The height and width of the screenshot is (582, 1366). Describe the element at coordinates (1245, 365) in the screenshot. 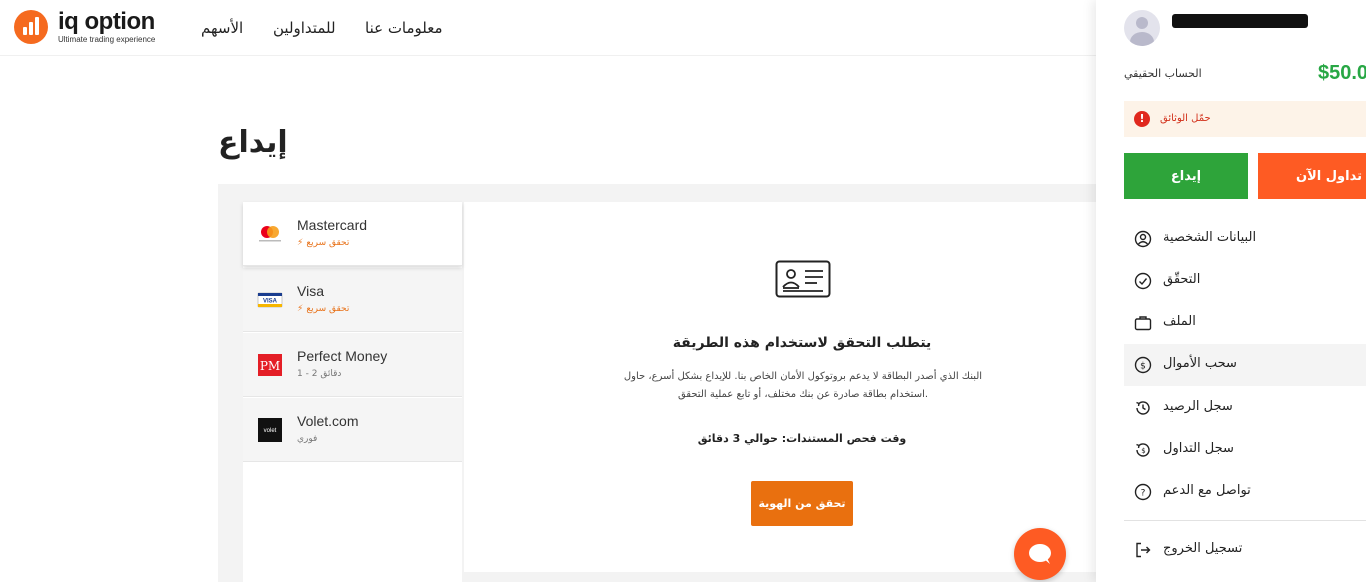

I see `menu-item-withdraw: $ سحب الأموال` at that location.